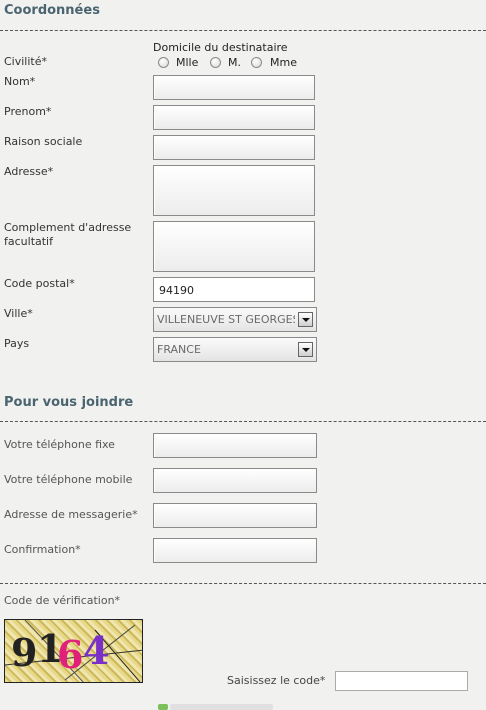 The image size is (486, 710). I want to click on nom-input, so click(234, 87).